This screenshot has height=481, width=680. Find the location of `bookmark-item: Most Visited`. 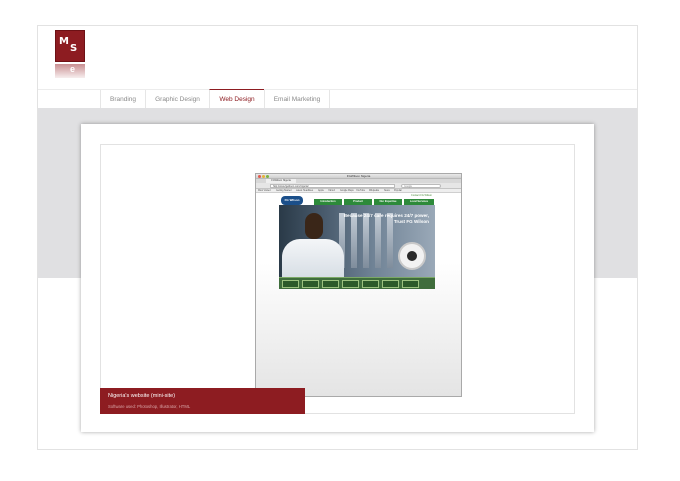

bookmark-item: Most Visited is located at coordinates (264, 191).